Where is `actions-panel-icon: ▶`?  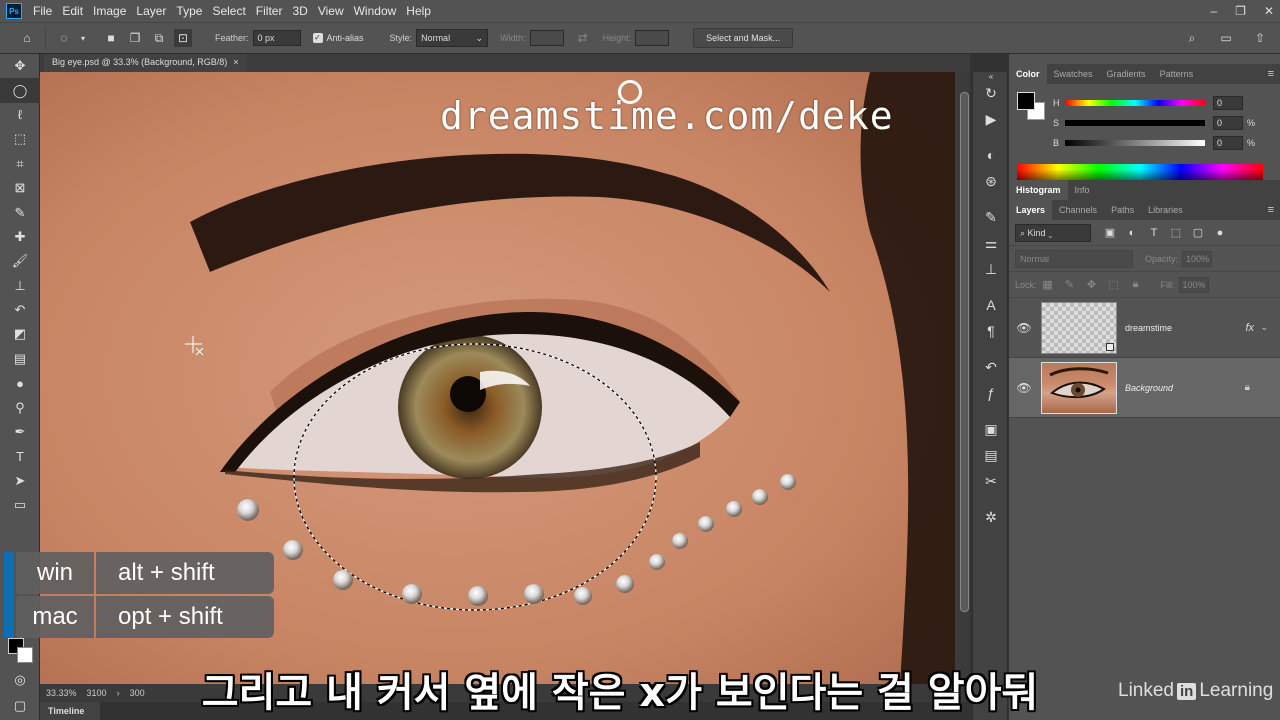
actions-panel-icon: ▶ is located at coordinates (991, 119).